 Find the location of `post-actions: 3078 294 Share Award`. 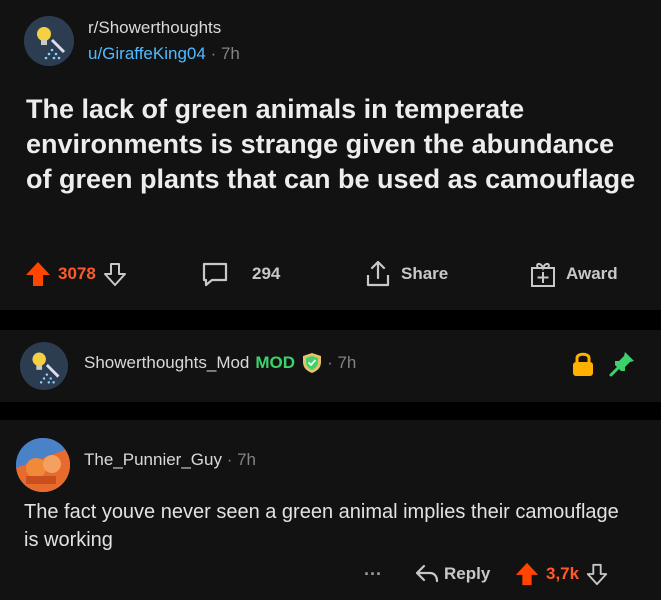

post-actions: 3078 294 Share Award is located at coordinates (330, 274).